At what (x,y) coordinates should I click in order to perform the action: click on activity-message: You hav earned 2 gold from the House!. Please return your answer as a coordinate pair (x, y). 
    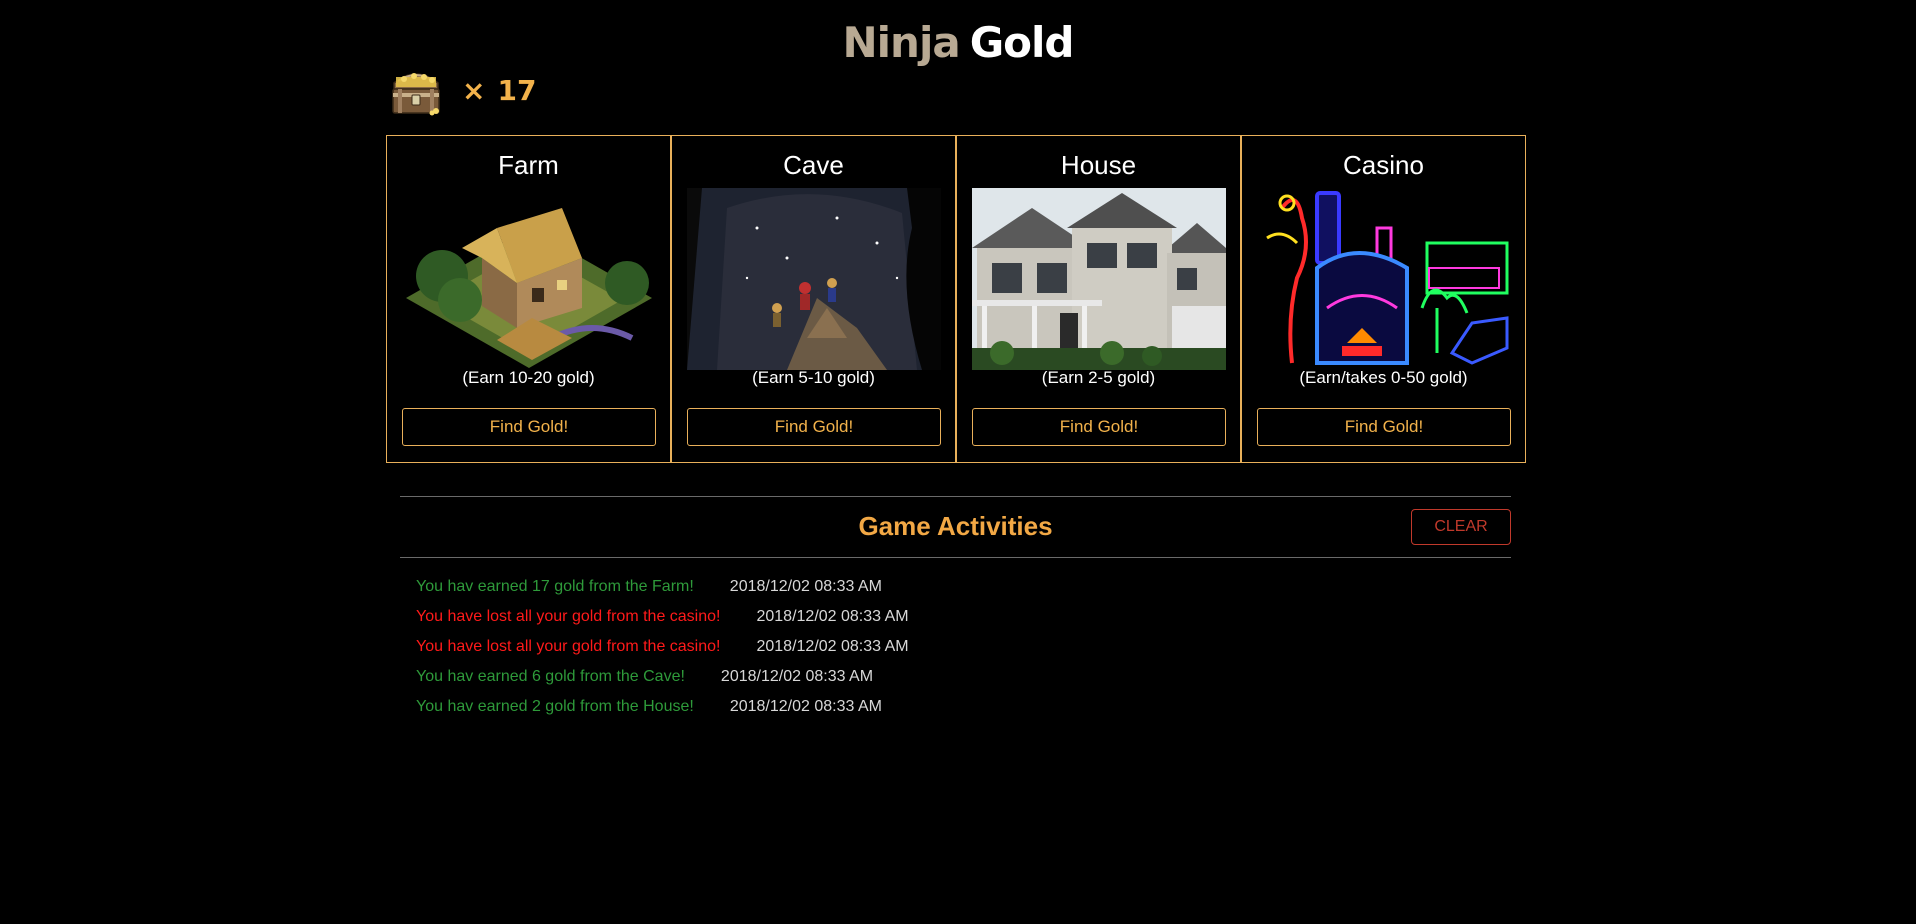
    Looking at the image, I should click on (555, 706).